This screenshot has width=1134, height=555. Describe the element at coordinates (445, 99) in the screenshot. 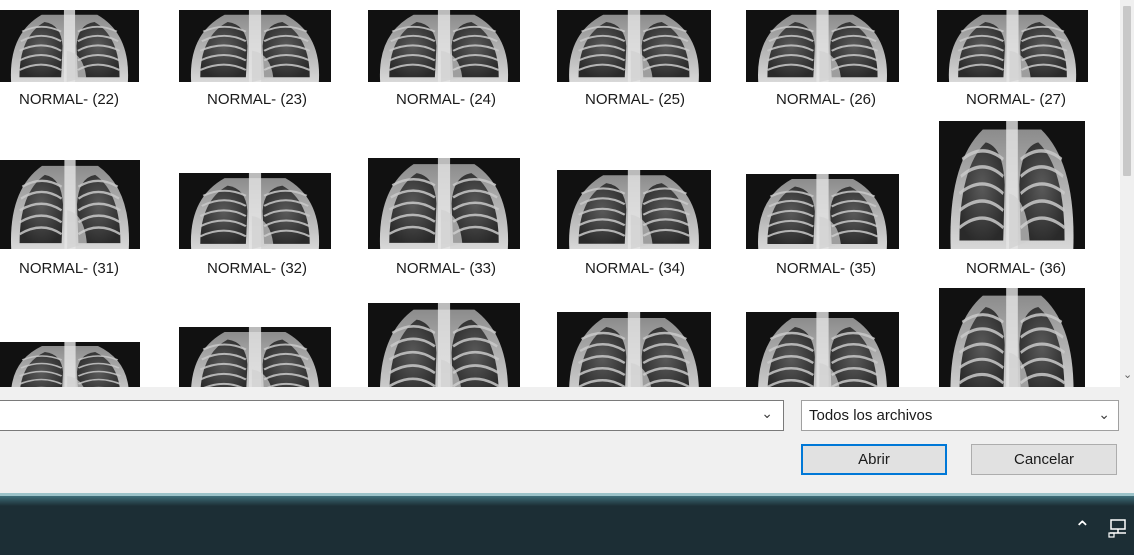

I see `file-label: NORMAL- (24)` at that location.